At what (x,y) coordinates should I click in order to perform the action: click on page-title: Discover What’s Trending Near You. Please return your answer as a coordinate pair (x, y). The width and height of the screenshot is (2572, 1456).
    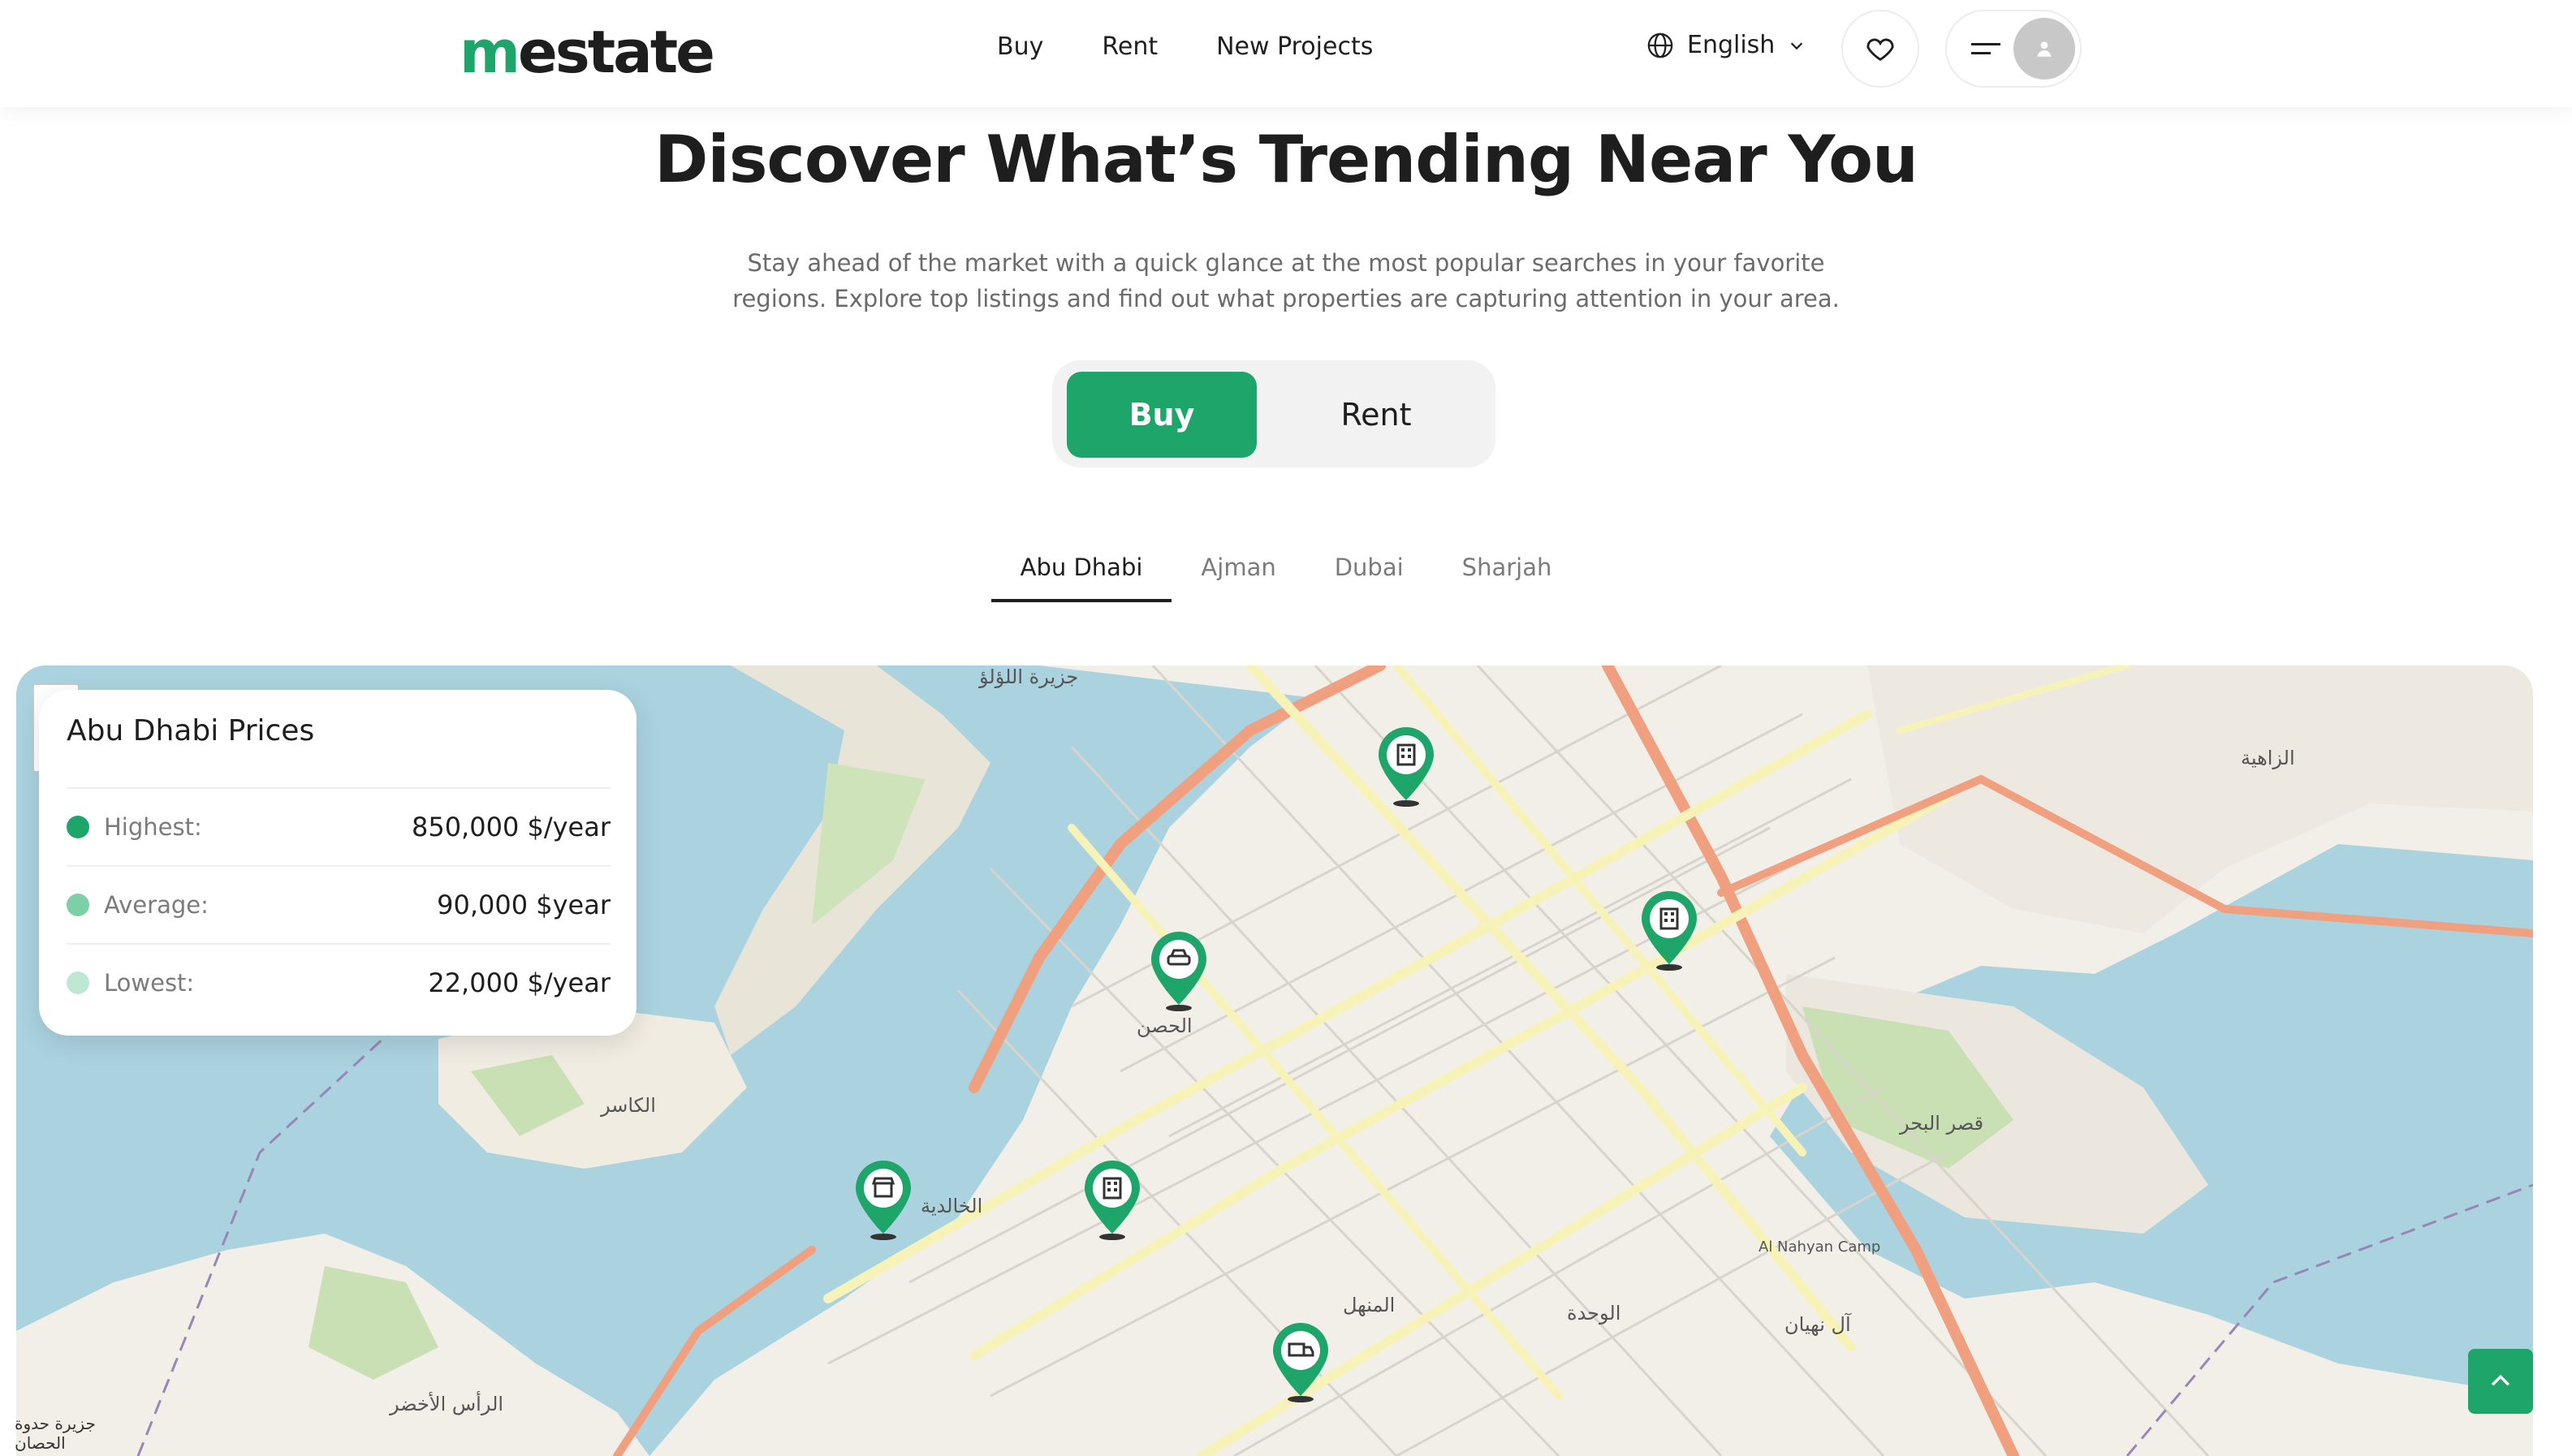
    Looking at the image, I should click on (1286, 160).